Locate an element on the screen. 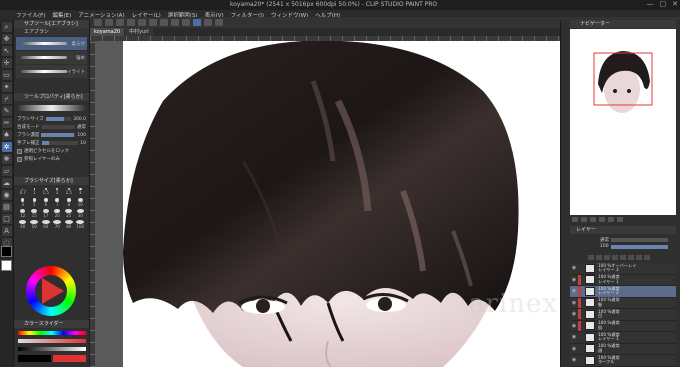 This screenshot has height=367, width=680. menu-file: ファイル(F) is located at coordinates (30, 15).